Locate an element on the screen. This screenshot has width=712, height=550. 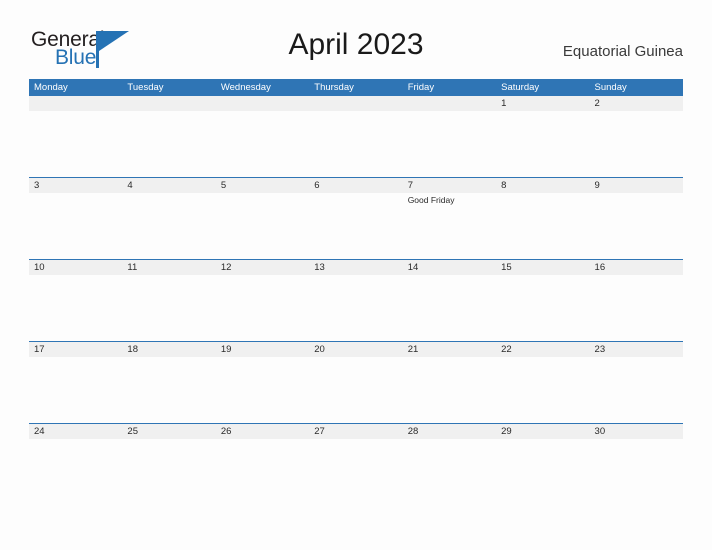
day-cell: 14 is located at coordinates (449, 300).